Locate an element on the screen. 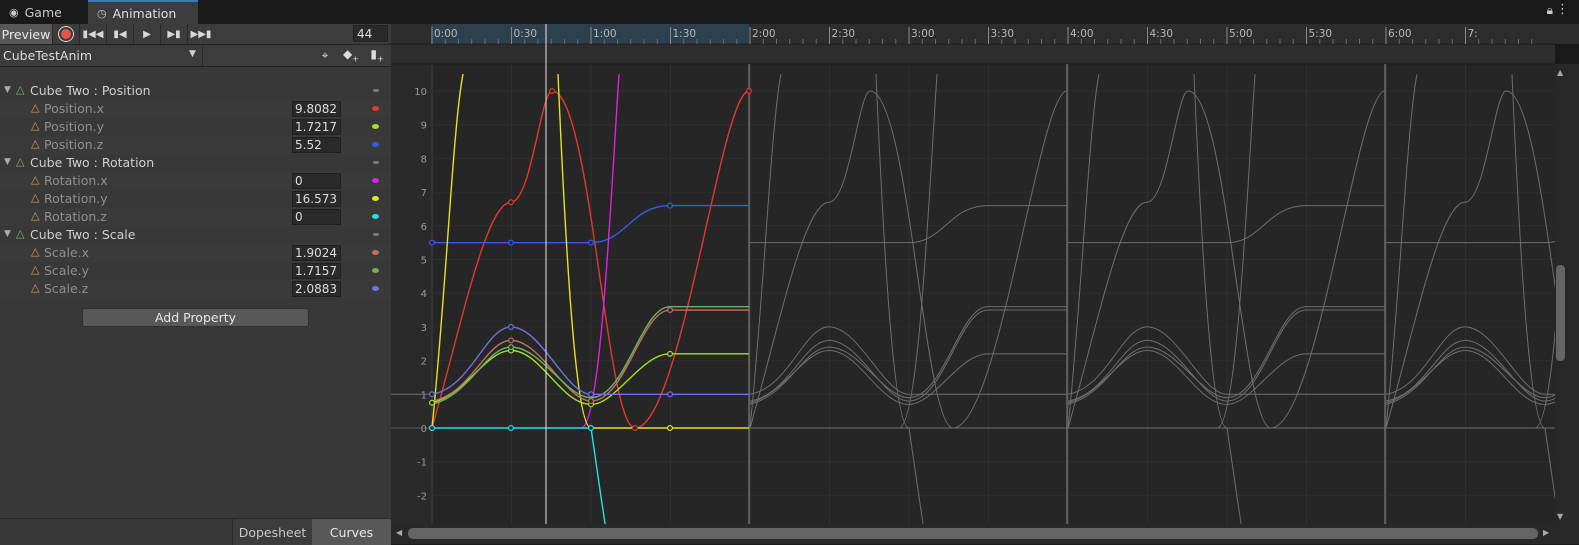 This screenshot has height=545, width=1579. clip-dropdown: CubeTestAnim is located at coordinates (101, 55).